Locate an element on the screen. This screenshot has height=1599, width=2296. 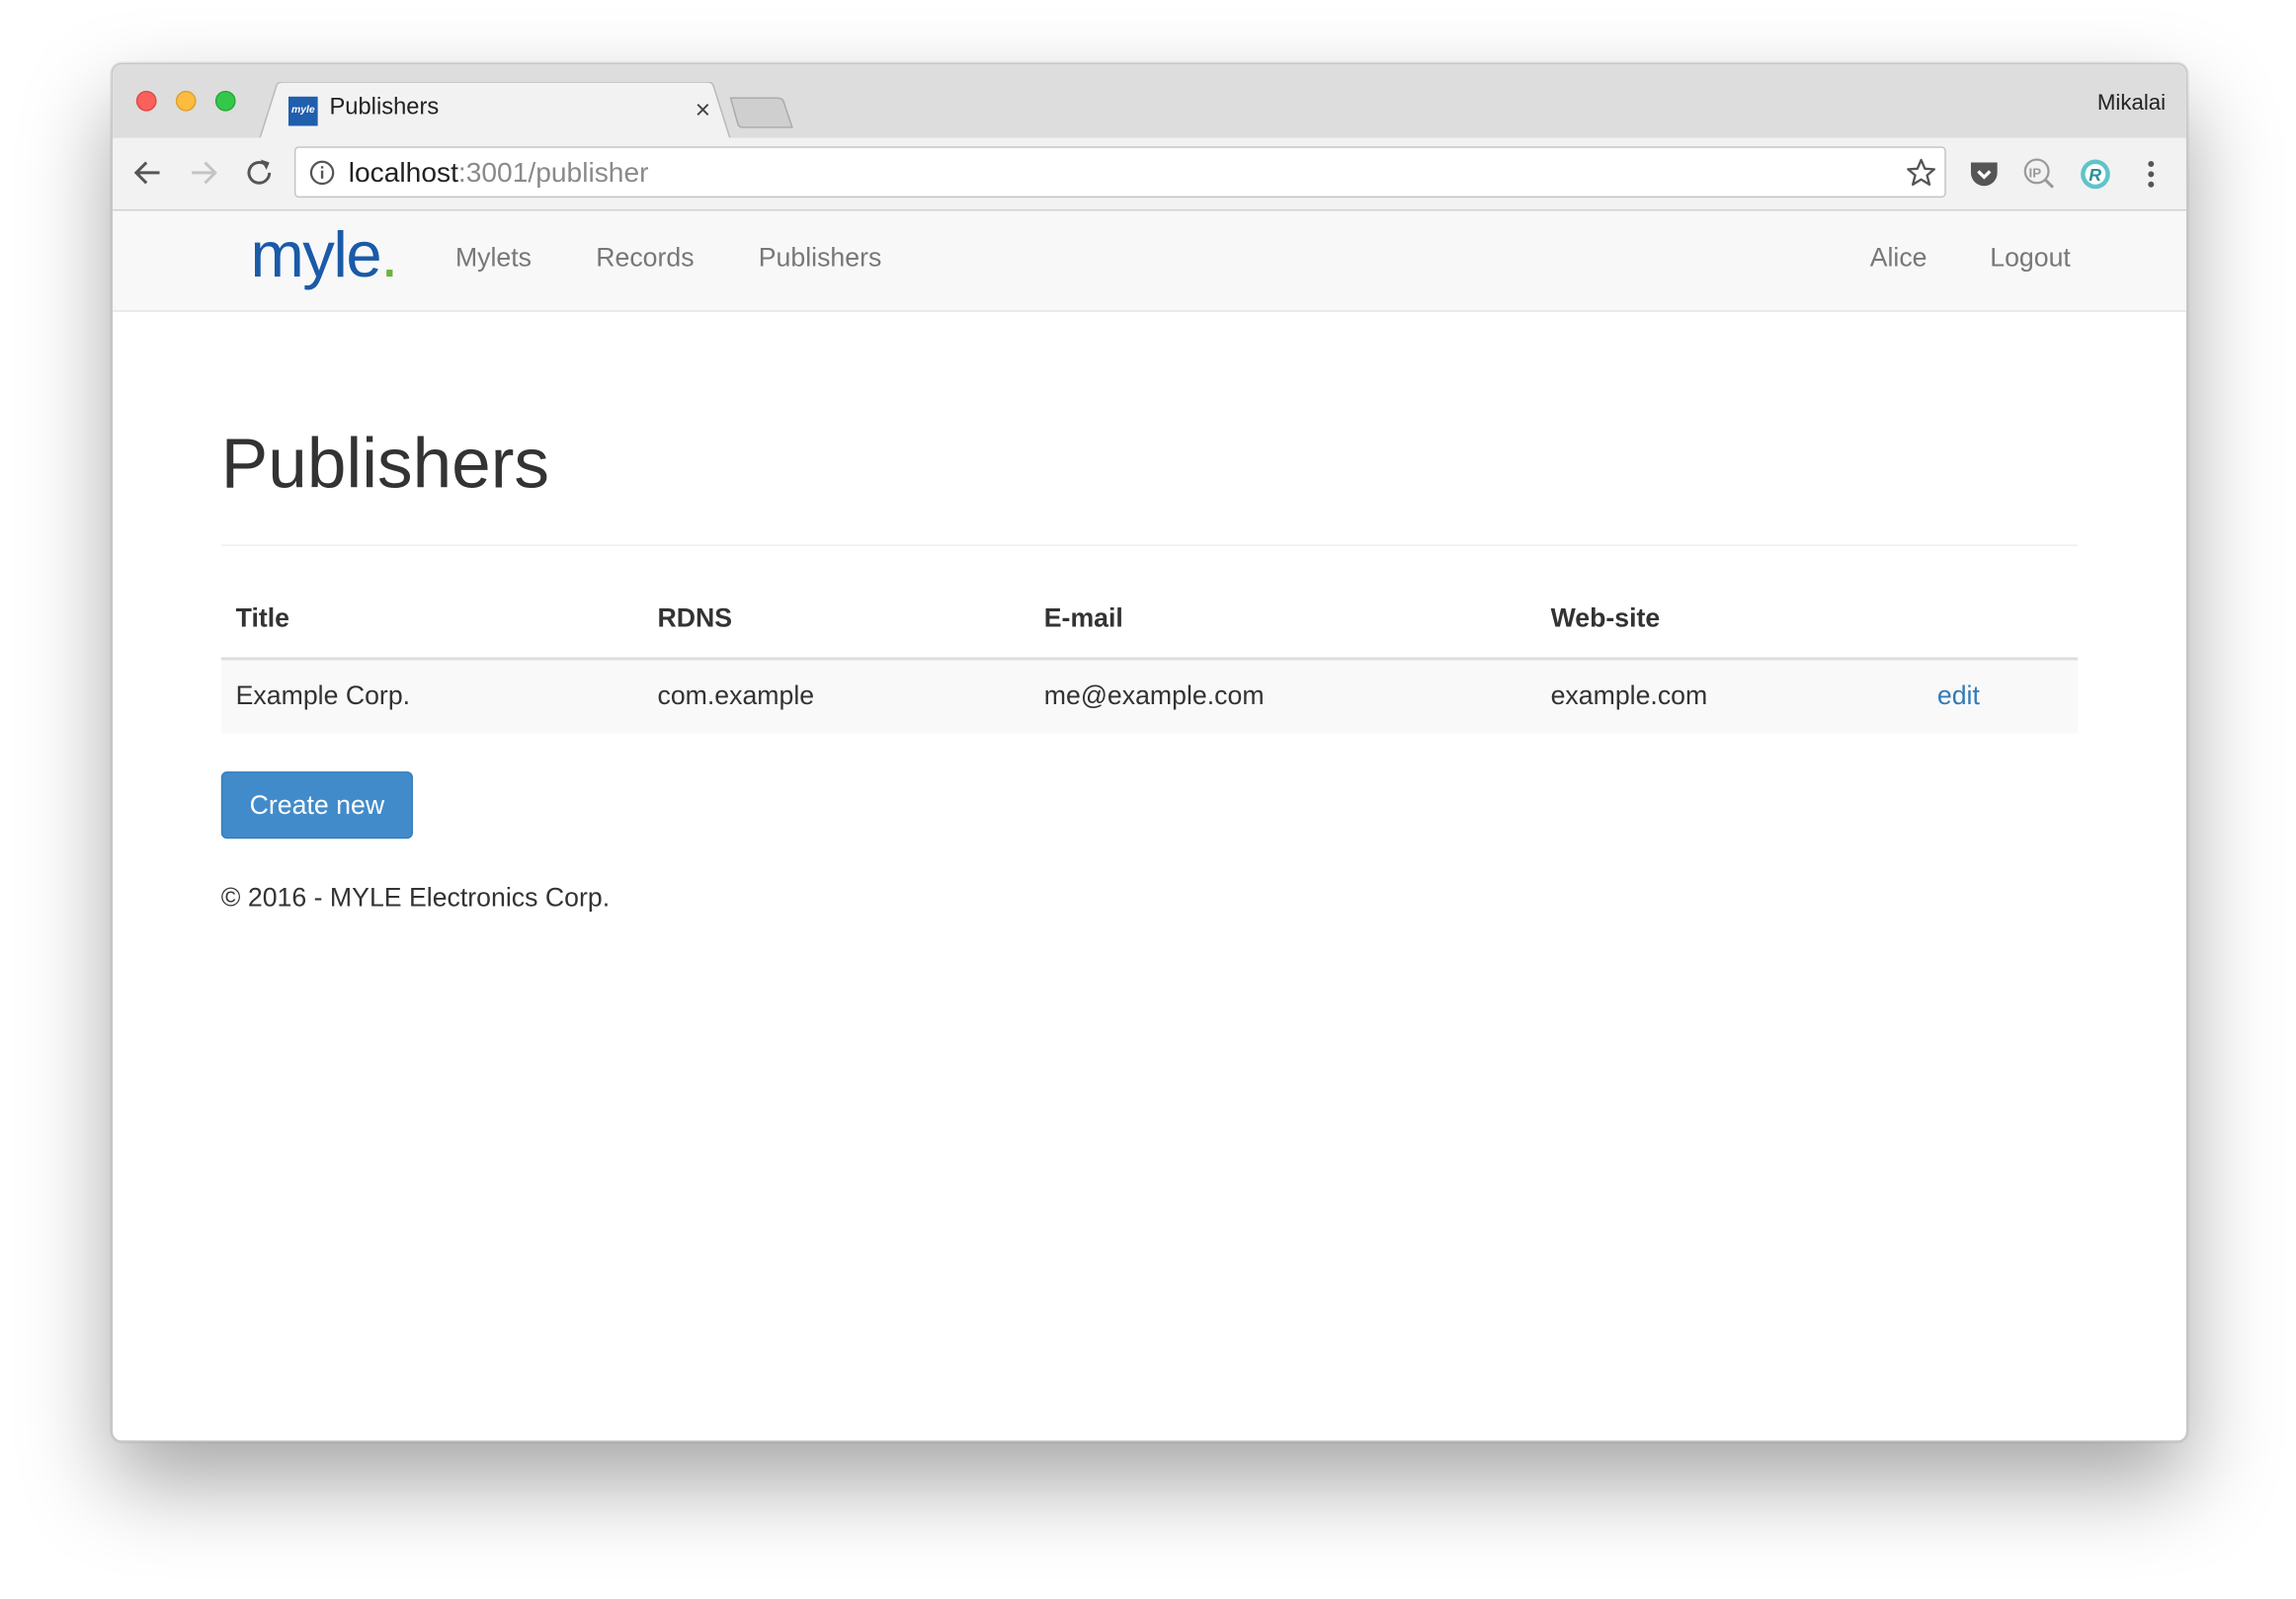
reload-icon is located at coordinates (260, 173).